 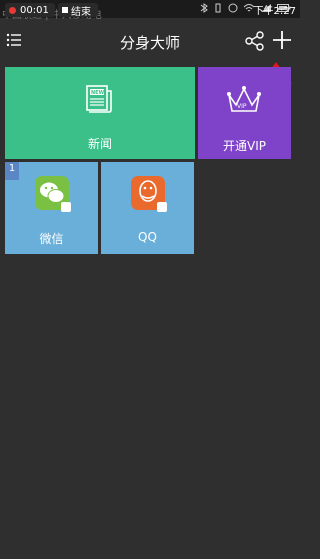 I want to click on tile-news-label: 新闻, so click(x=99, y=144).